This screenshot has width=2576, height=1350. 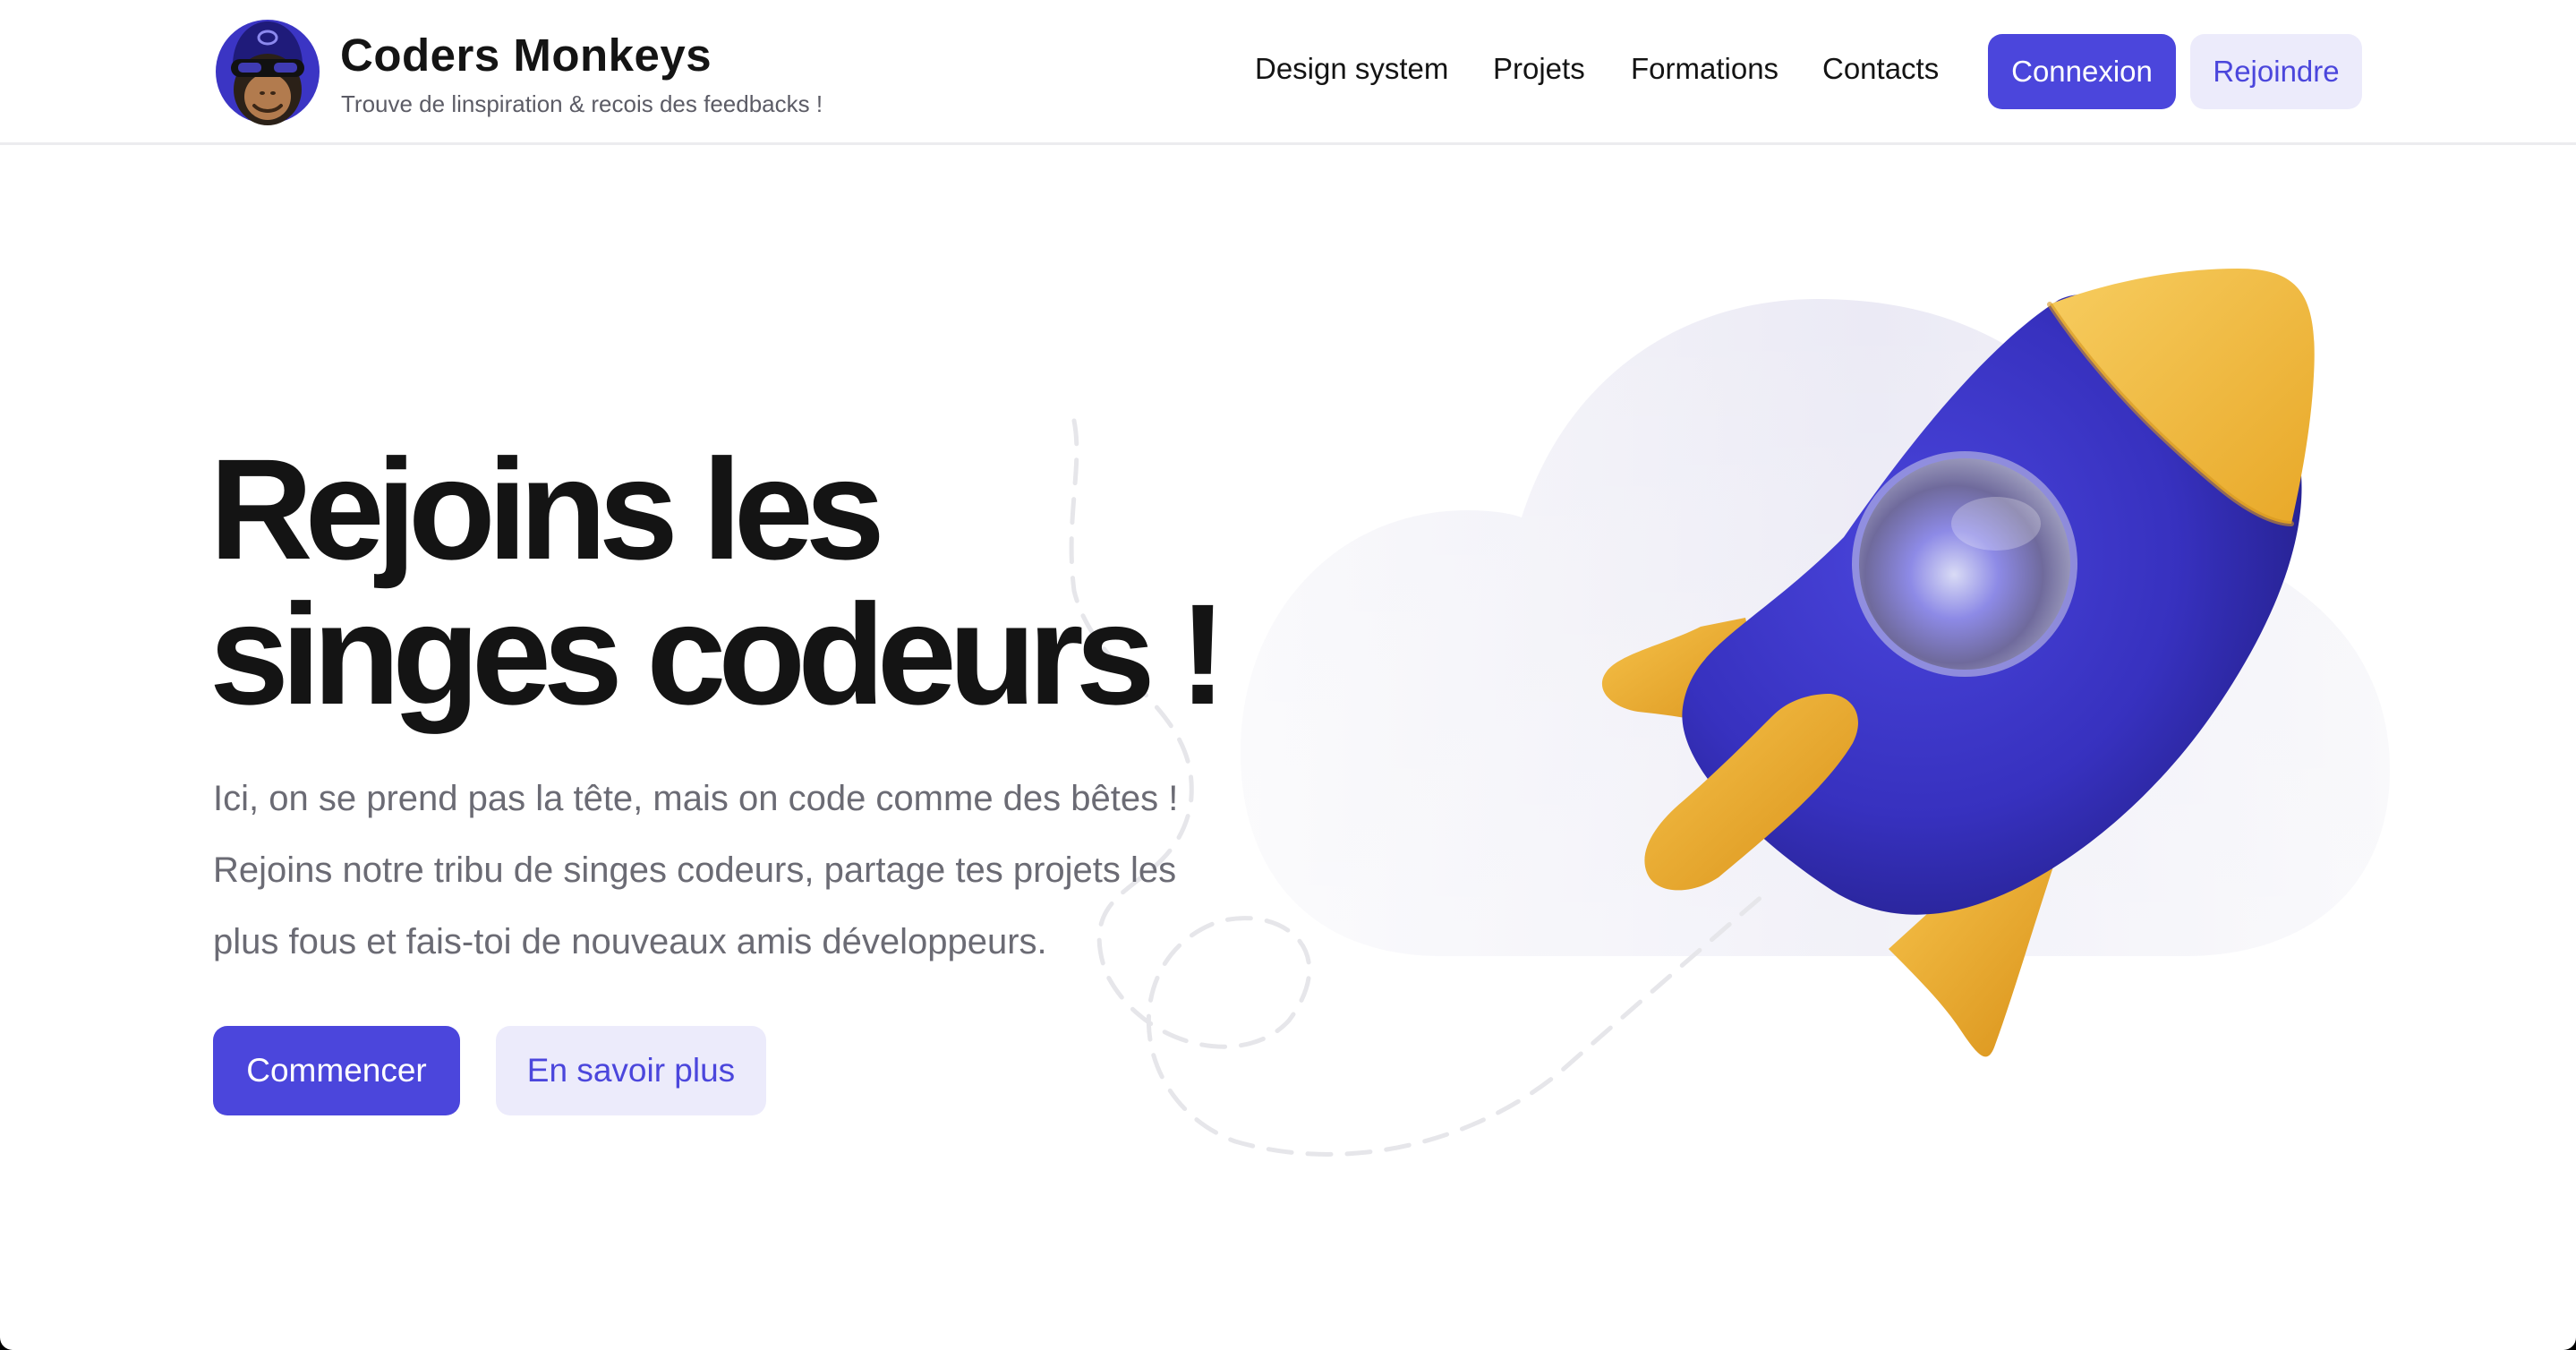 I want to click on monkey-logo-icon, so click(x=267, y=71).